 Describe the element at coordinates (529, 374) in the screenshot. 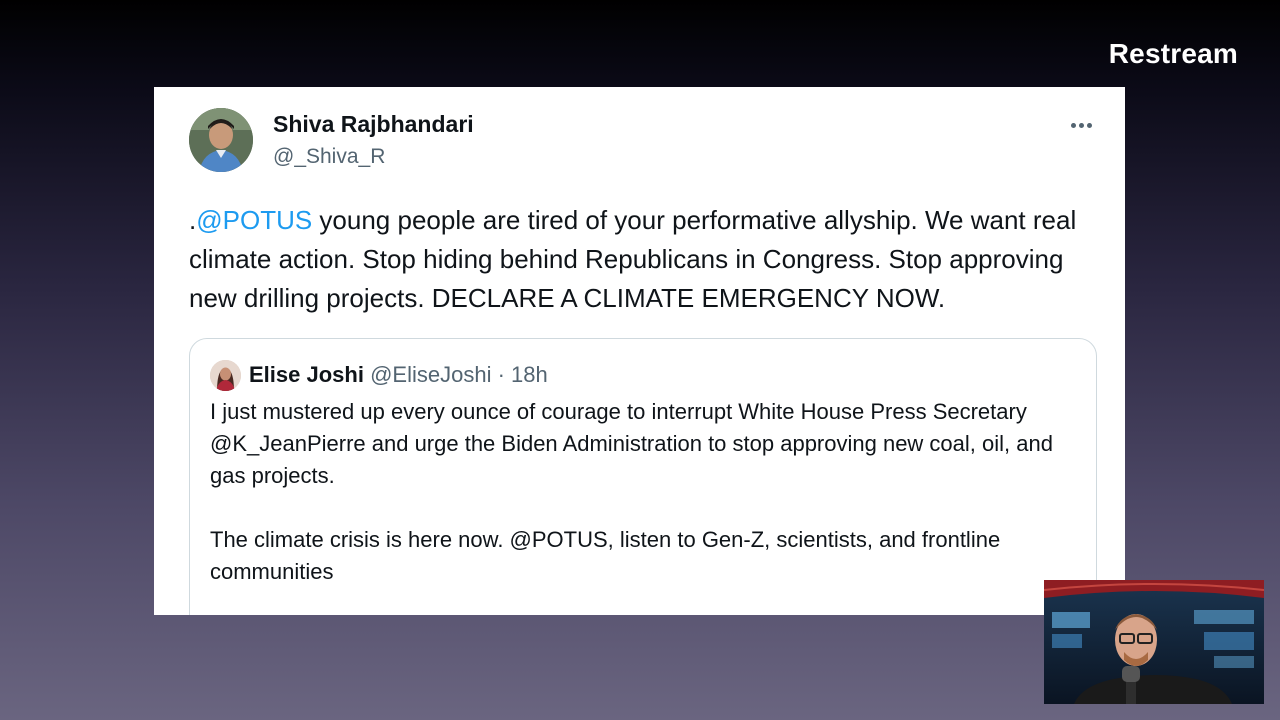

I see `quoted-tweet-time: 18h` at that location.